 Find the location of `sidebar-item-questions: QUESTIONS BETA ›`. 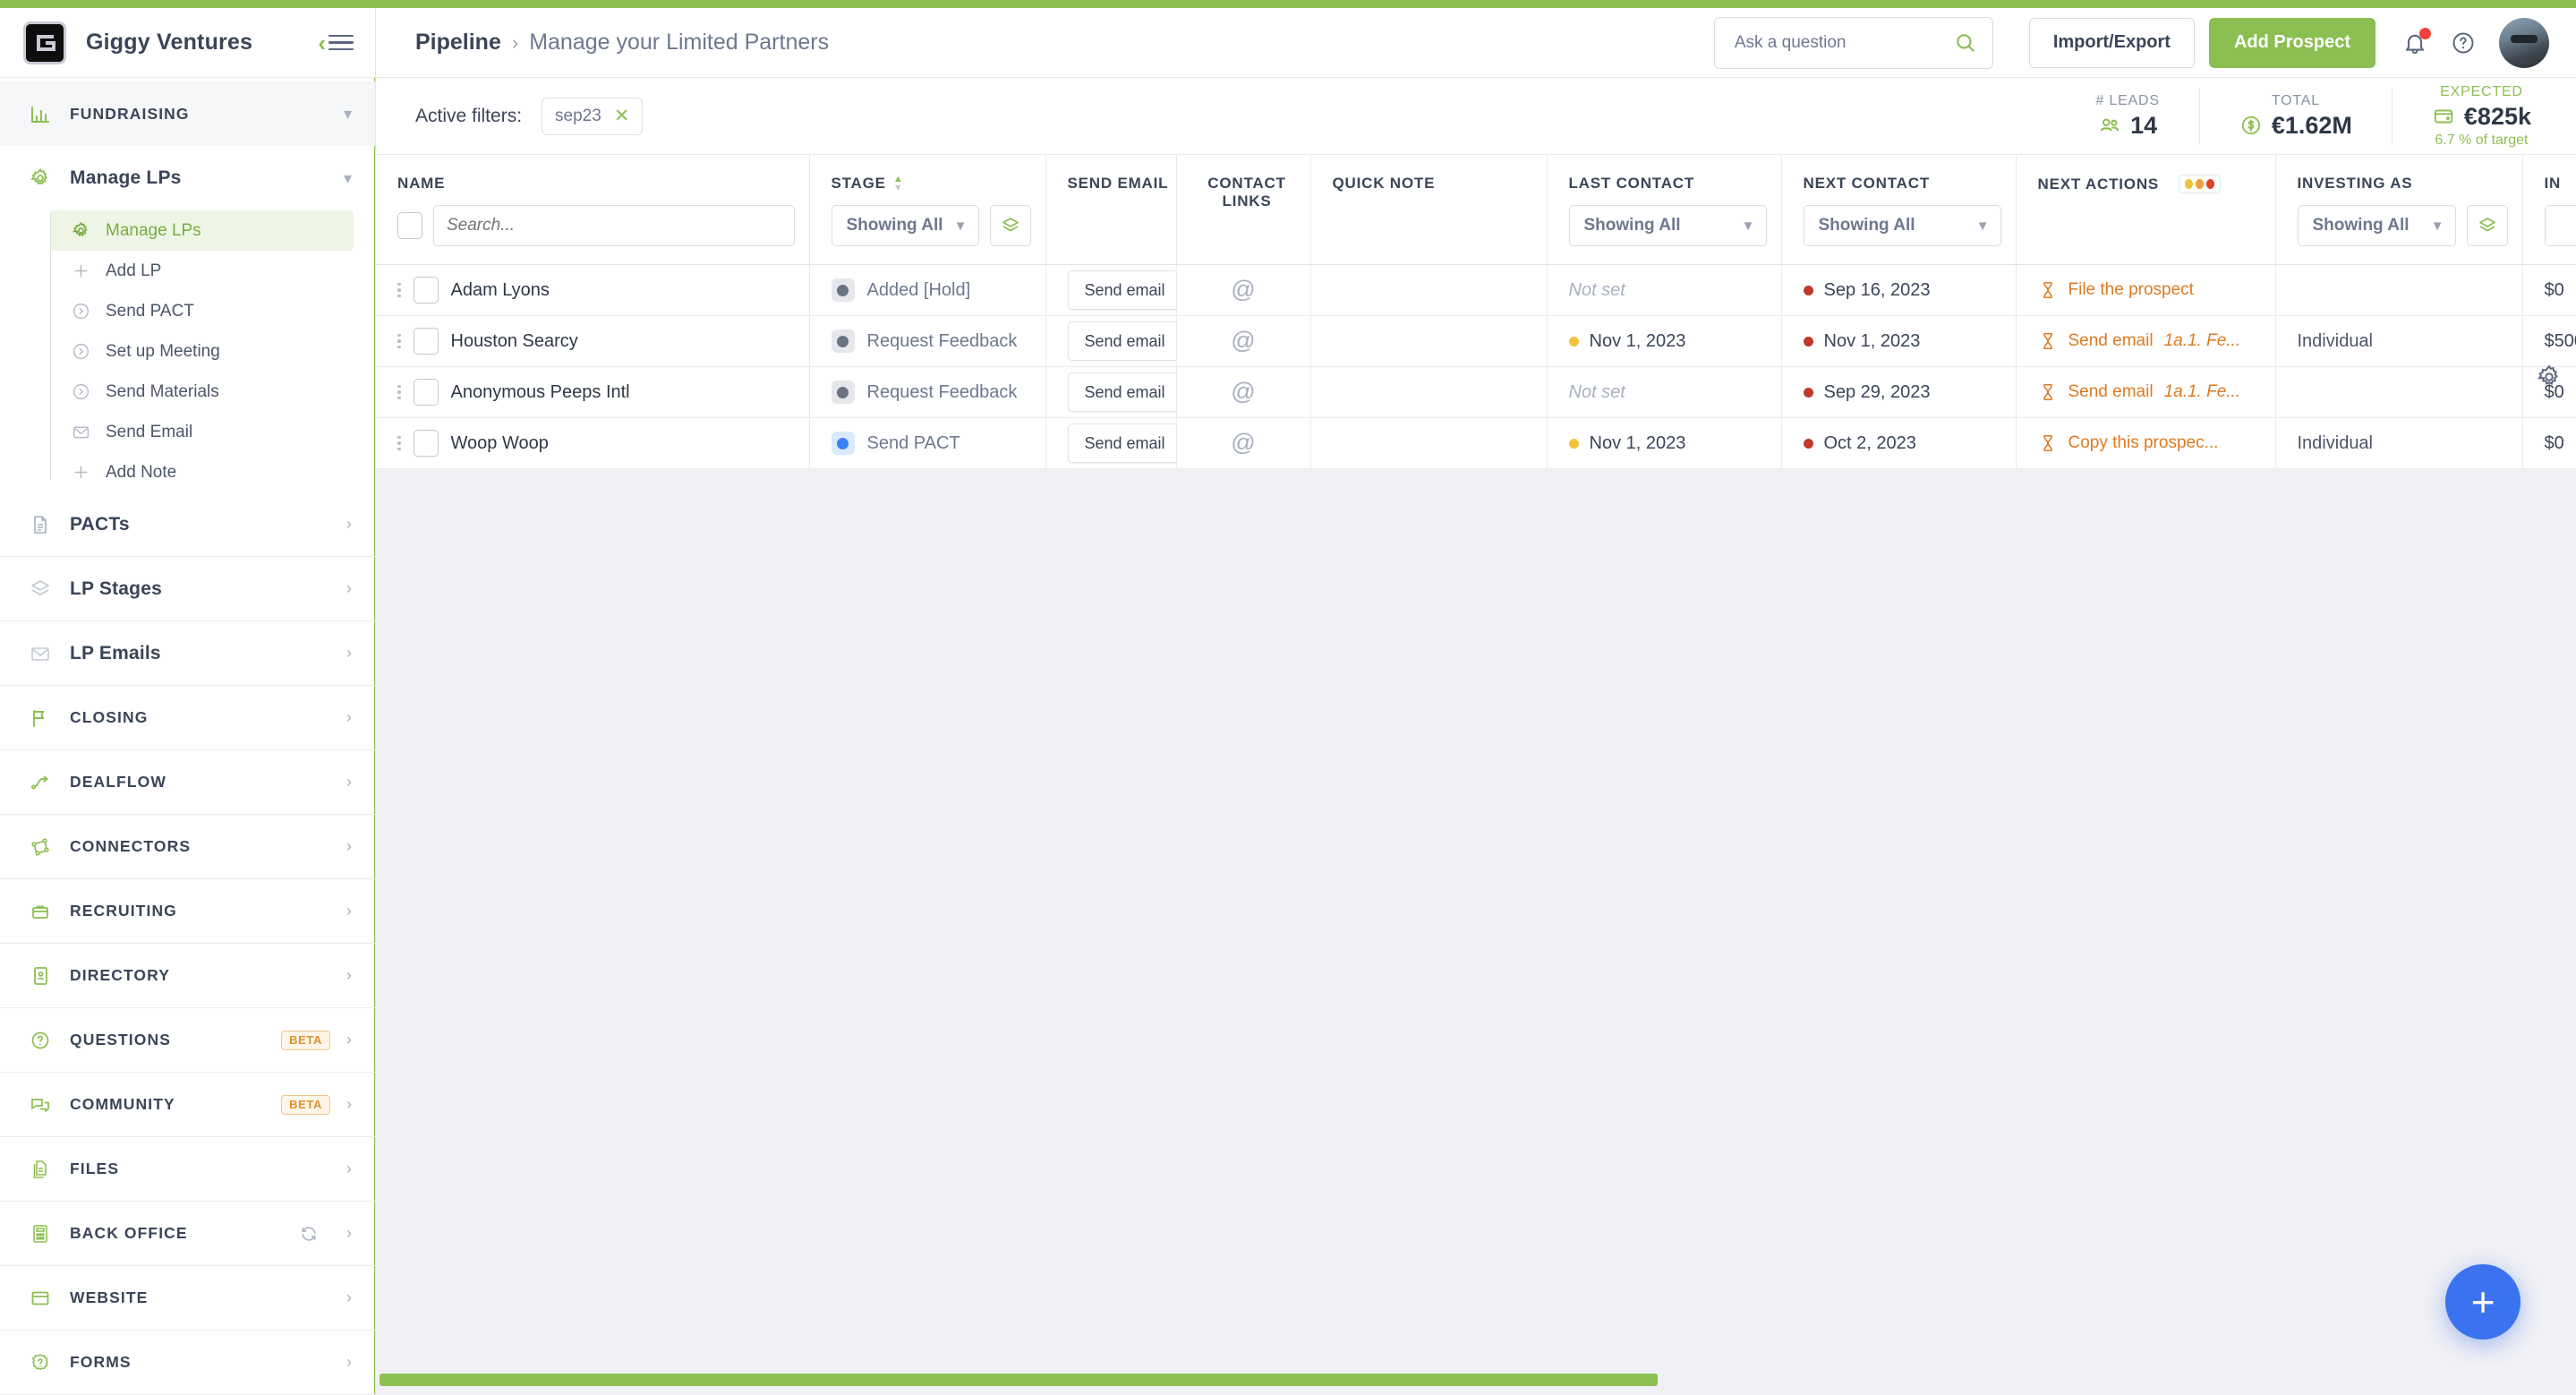

sidebar-item-questions: QUESTIONS BETA › is located at coordinates (187, 1040).